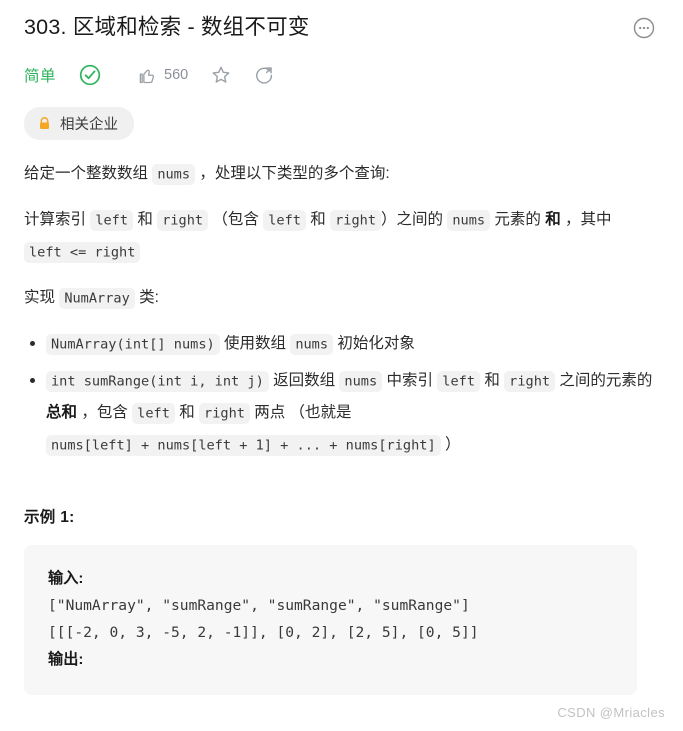 This screenshot has height=731, width=683. I want to click on text: 计算索引, so click(57, 219).